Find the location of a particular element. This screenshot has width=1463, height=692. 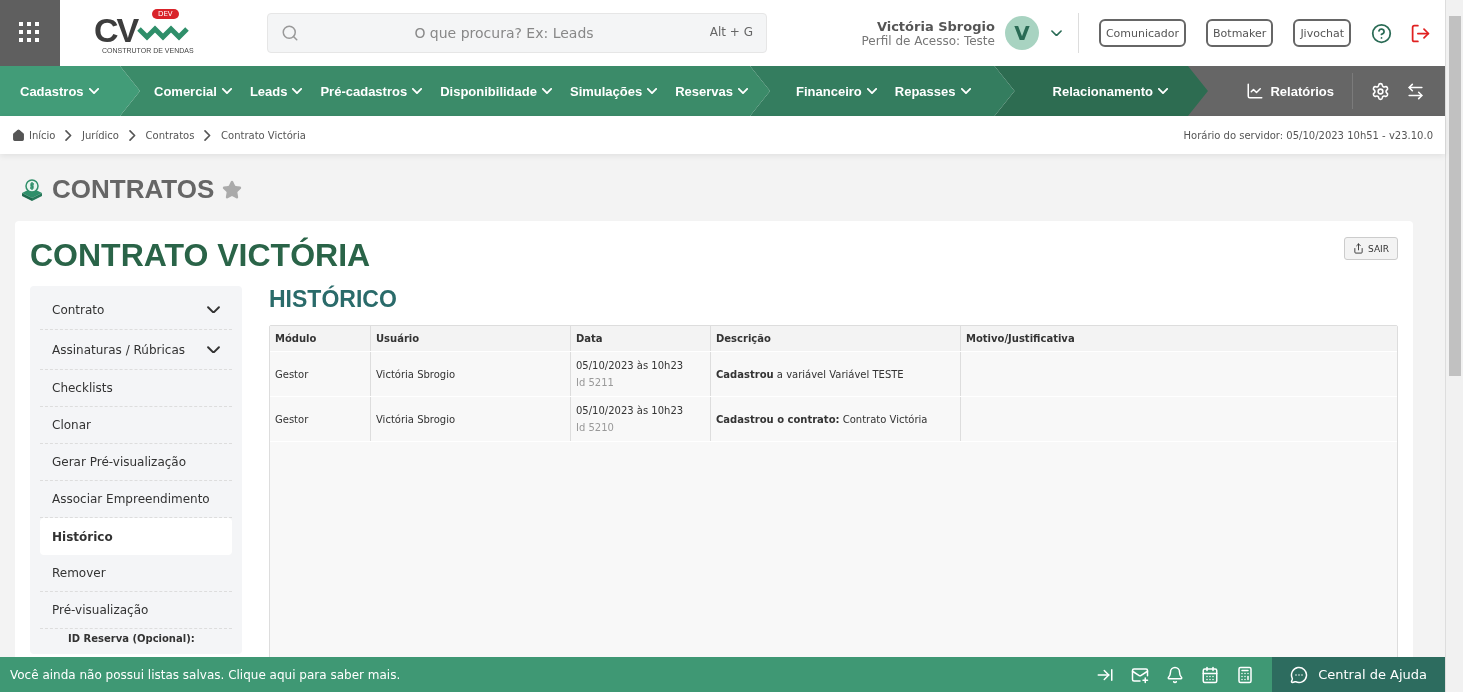

breadcrumb-link: Início is located at coordinates (34, 135).